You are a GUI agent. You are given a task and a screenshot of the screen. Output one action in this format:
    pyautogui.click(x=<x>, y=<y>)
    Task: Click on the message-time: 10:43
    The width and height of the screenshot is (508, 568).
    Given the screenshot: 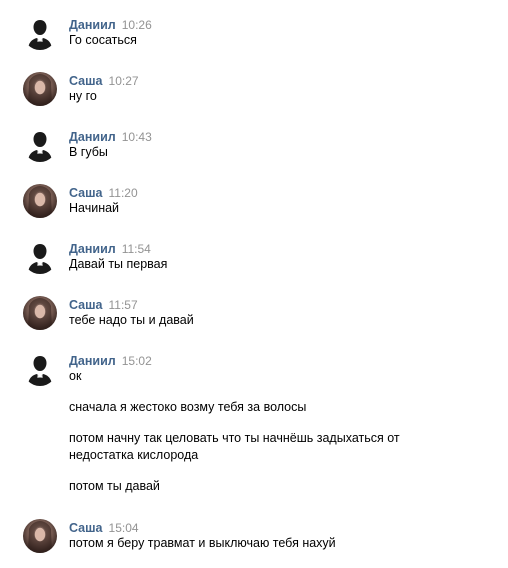 What is the action you would take?
    pyautogui.click(x=137, y=137)
    